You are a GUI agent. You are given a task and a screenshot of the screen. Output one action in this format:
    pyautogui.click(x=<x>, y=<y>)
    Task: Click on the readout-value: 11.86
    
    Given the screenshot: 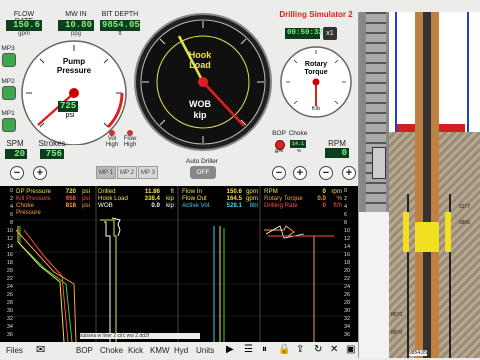 What is the action you would take?
    pyautogui.click(x=152, y=191)
    